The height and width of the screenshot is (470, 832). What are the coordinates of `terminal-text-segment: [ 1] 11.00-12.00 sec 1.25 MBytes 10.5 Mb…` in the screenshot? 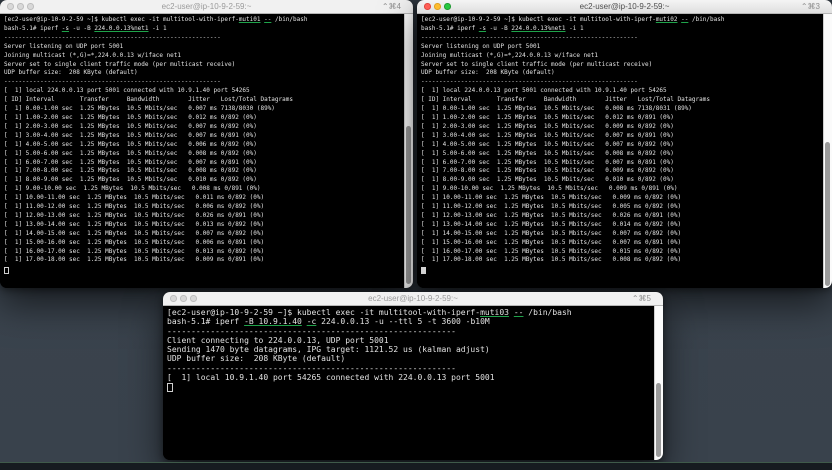 It's located at (134, 207).